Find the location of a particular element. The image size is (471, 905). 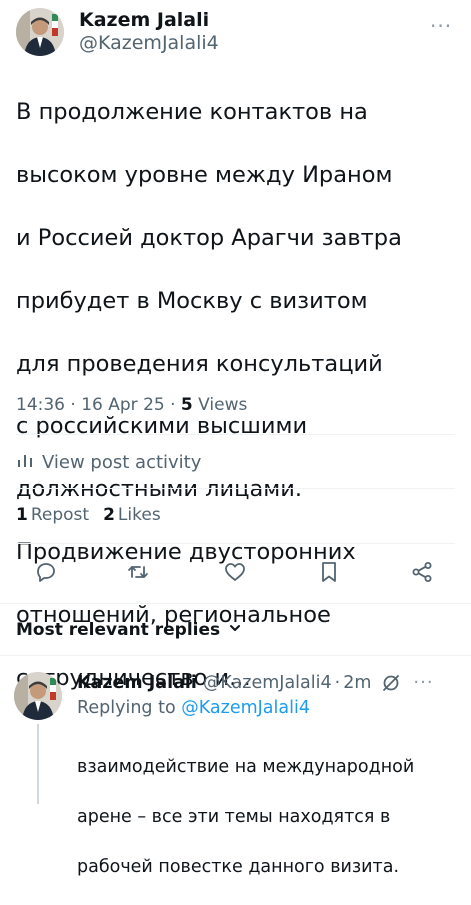

tweet-text-line: должностными лицами. is located at coordinates (159, 489).